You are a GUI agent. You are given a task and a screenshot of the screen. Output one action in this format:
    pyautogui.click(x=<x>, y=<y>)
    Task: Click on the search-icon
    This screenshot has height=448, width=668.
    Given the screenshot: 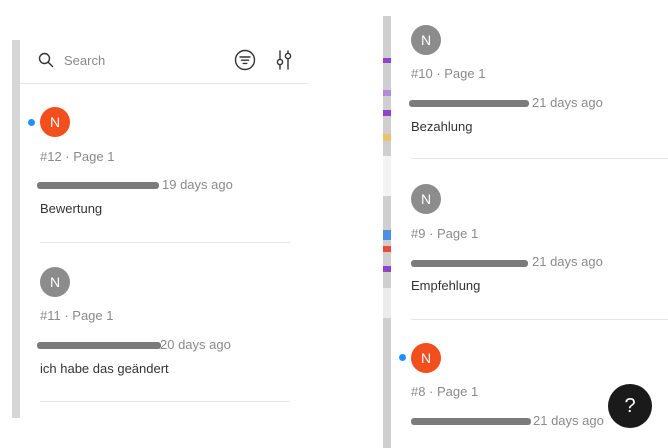 What is the action you would take?
    pyautogui.click(x=46, y=60)
    